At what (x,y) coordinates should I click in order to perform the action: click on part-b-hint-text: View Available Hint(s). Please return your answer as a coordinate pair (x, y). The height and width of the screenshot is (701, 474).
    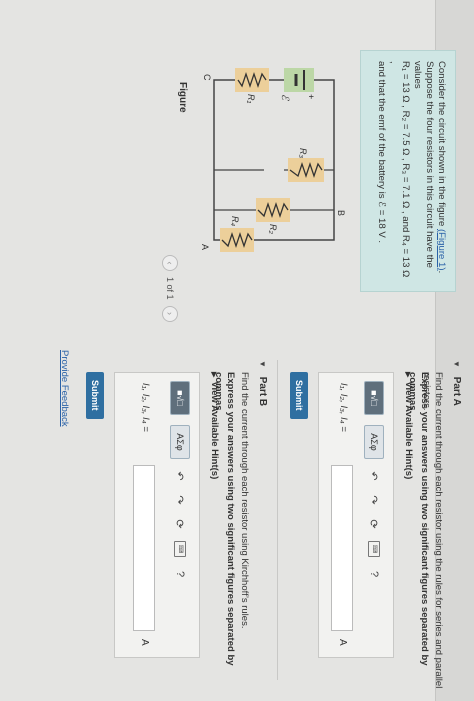
    Looking at the image, I should click on (214, 430).